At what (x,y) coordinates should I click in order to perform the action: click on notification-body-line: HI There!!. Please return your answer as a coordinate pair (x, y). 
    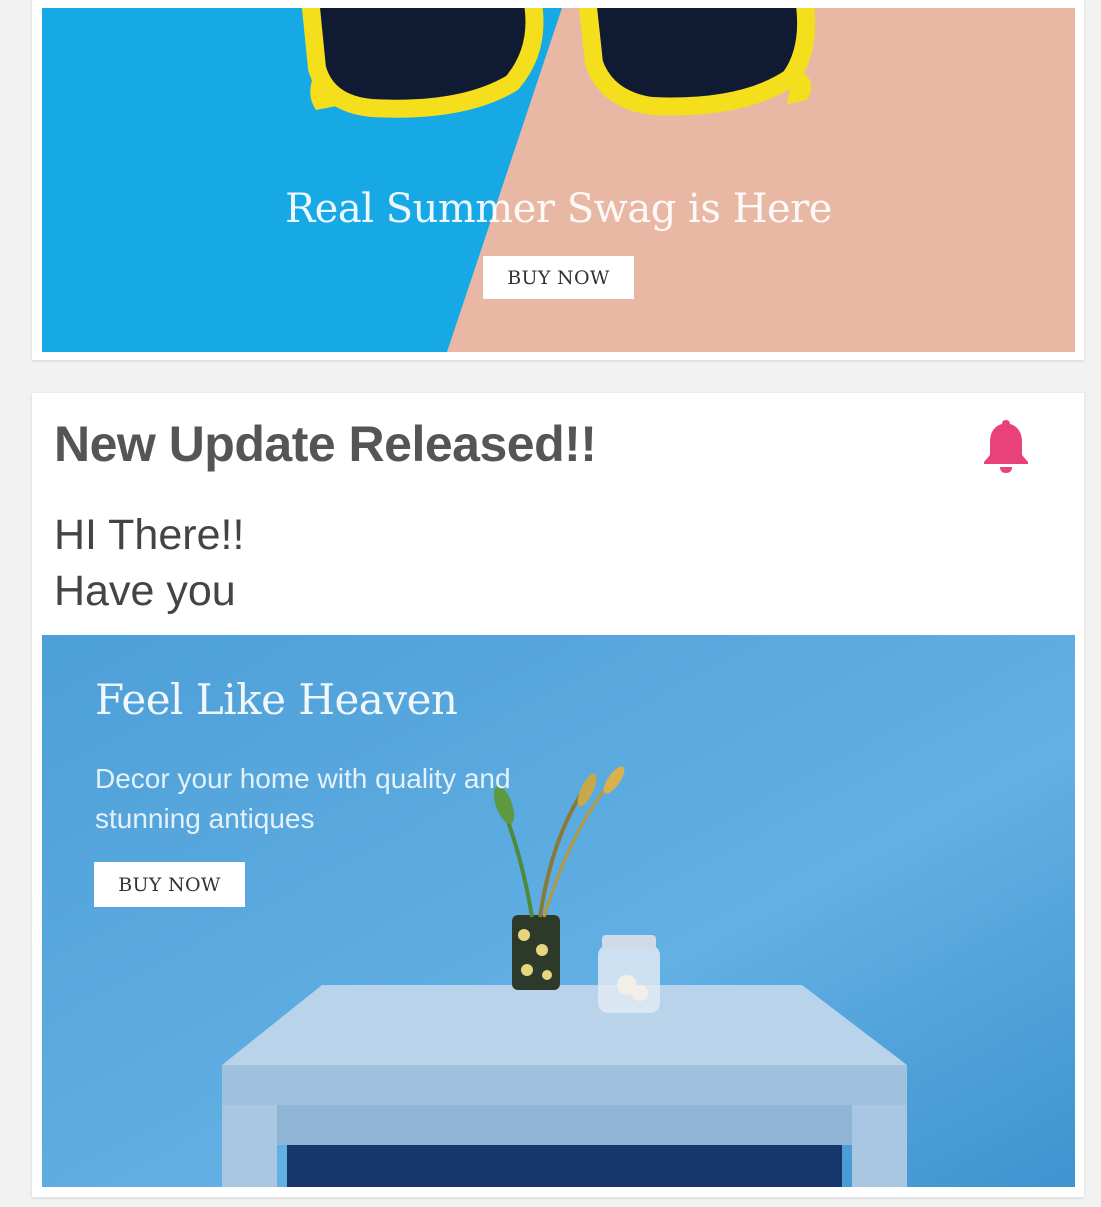
    Looking at the image, I should click on (149, 535).